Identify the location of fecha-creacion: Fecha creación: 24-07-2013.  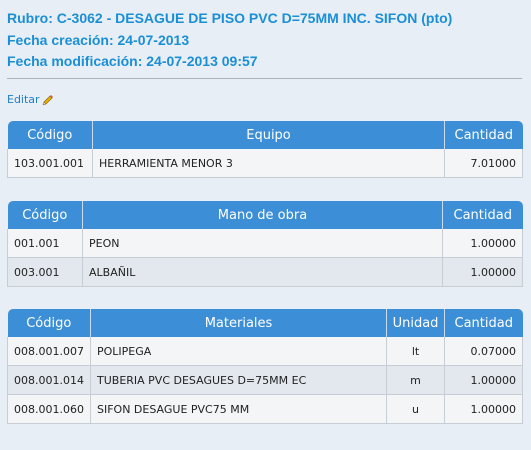
(98, 40).